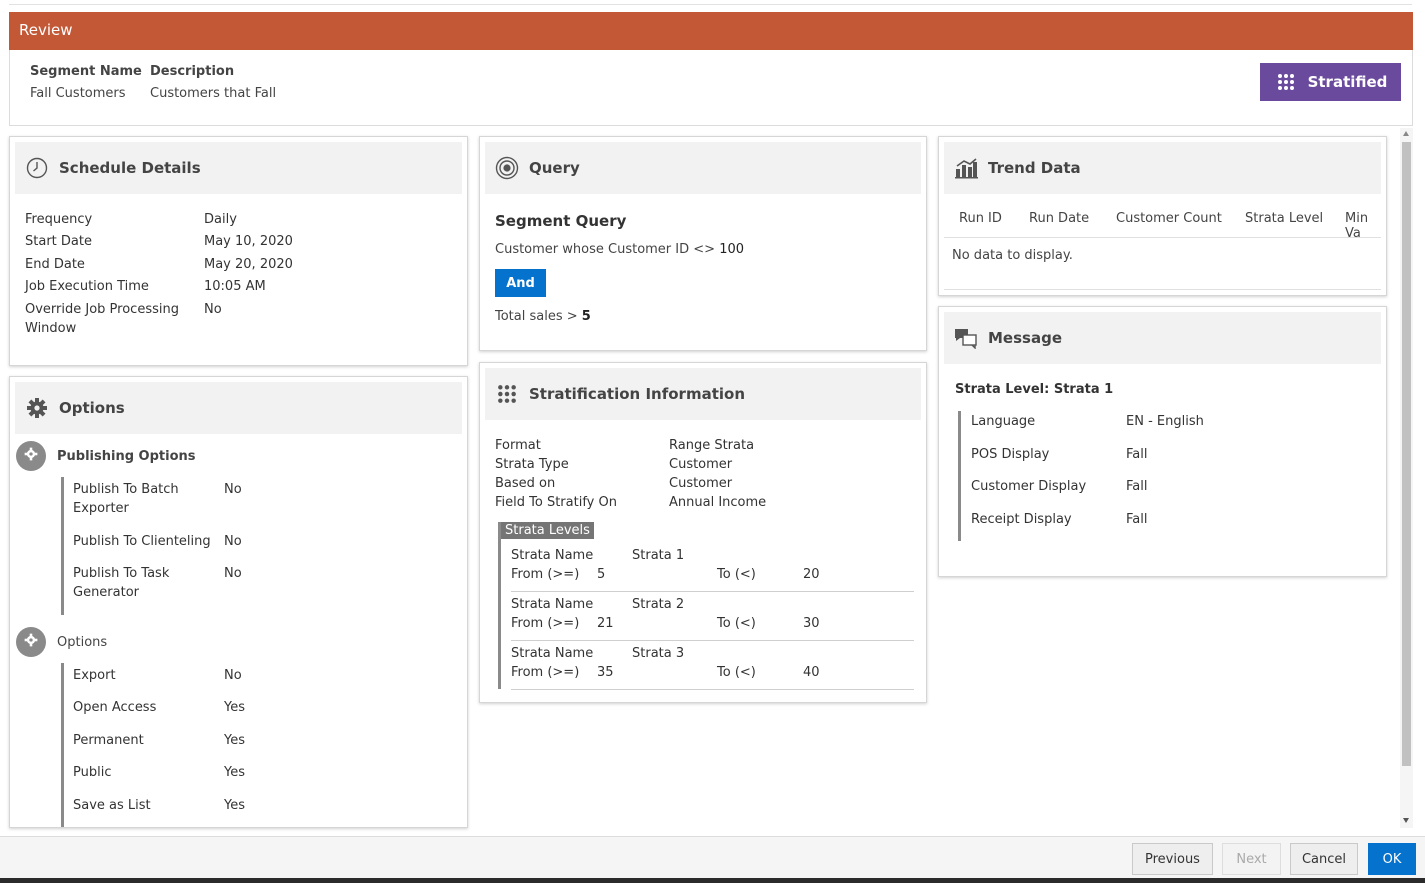  I want to click on review-title: Review, so click(46, 30).